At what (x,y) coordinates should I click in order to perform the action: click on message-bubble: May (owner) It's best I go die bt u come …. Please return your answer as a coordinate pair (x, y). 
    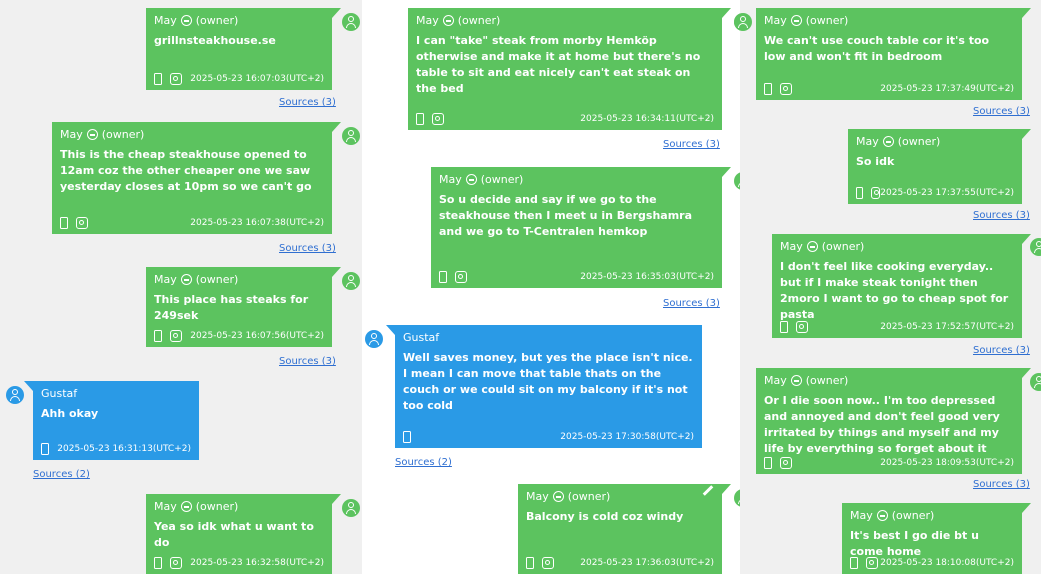
    Looking at the image, I should click on (936, 538).